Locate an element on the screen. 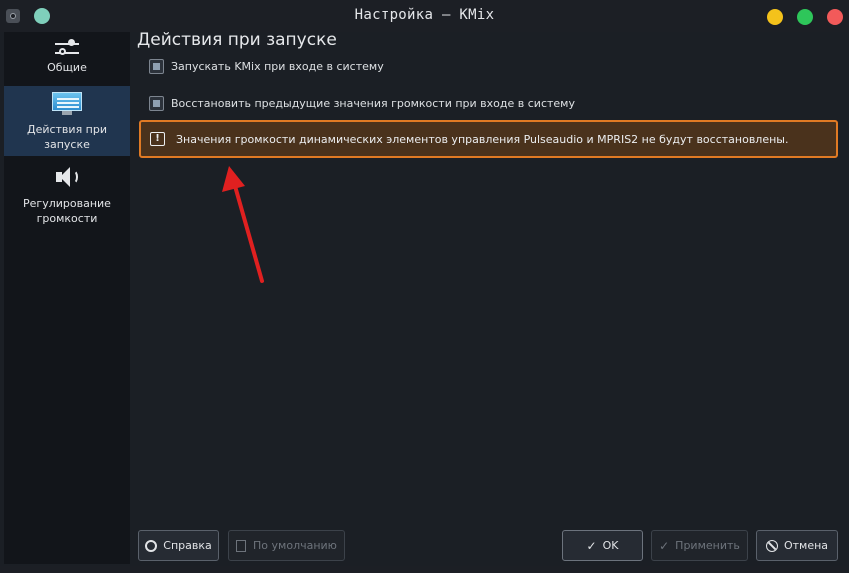  annotation-arrow is located at coordinates (243, 224).